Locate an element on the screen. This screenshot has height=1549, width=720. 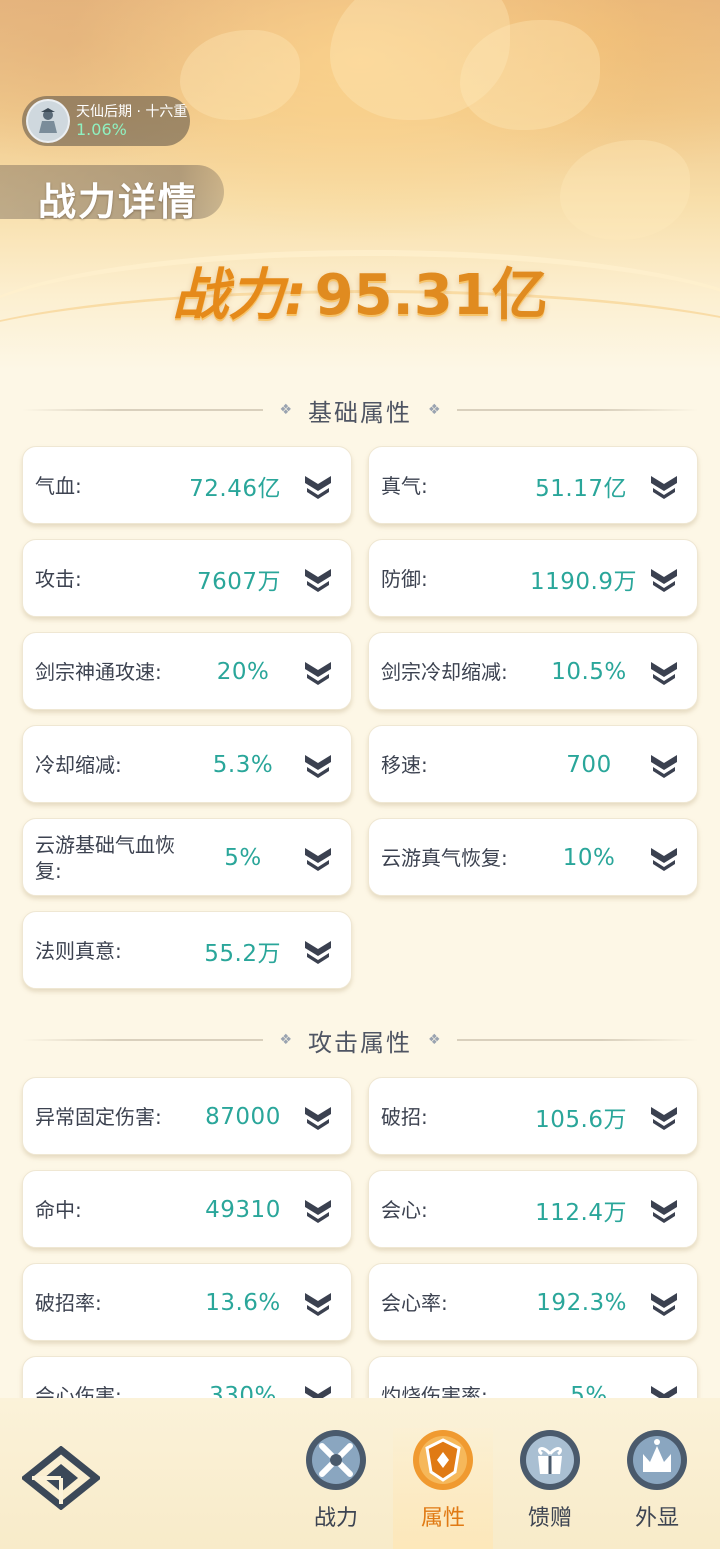
stat-label: 命中: is located at coordinates (58, 1210).